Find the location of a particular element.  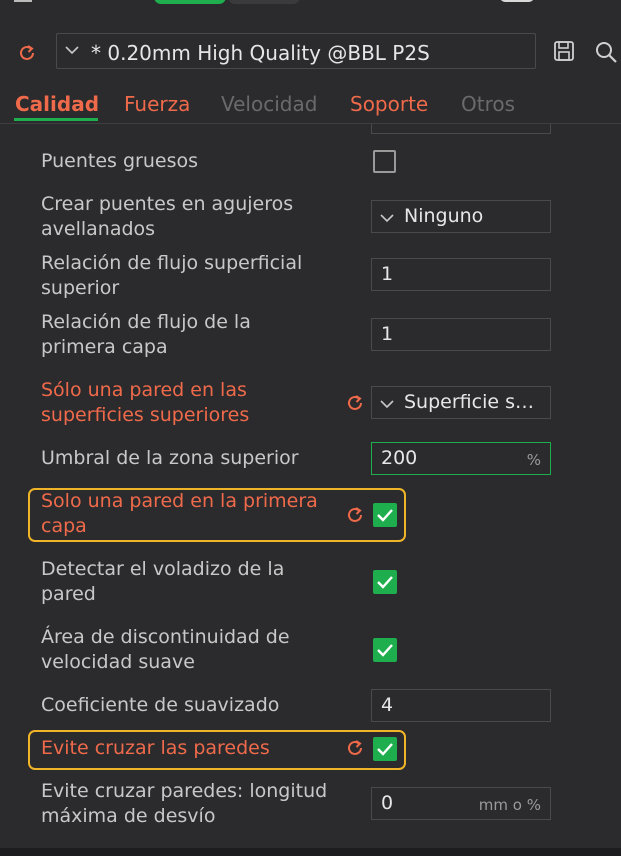

thick-bridges-checkbox is located at coordinates (384, 161).